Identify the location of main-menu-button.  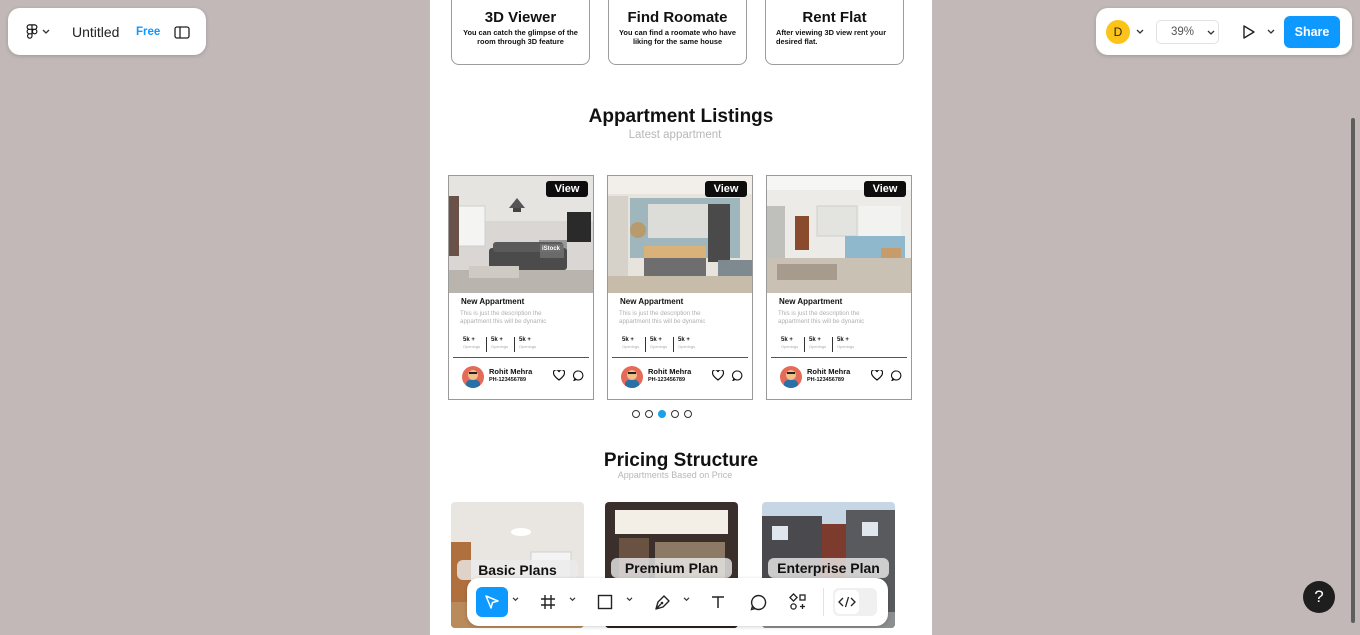
(38, 32).